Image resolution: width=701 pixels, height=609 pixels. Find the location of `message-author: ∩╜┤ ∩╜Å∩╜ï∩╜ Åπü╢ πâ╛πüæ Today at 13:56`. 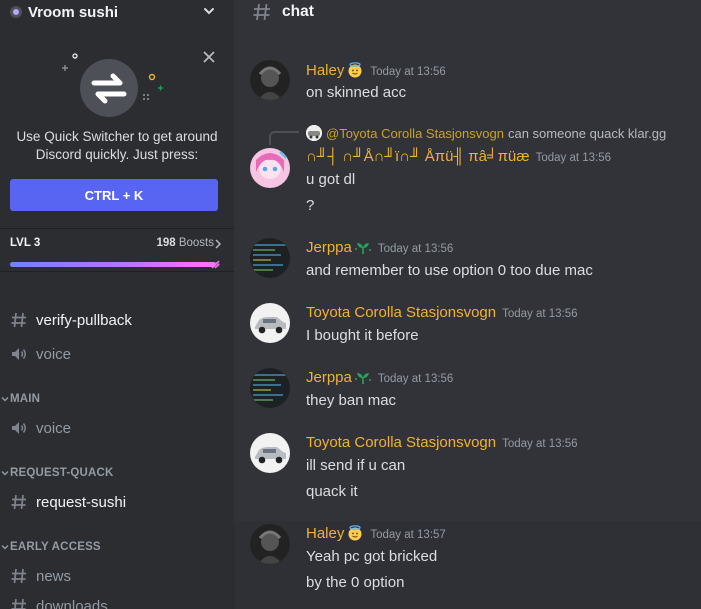

message-author: ∩╜┤ ∩╜Å∩╜ï∩╜ Åπü╢ πâ╛πüæ Today at 13:56 is located at coordinates (458, 156).